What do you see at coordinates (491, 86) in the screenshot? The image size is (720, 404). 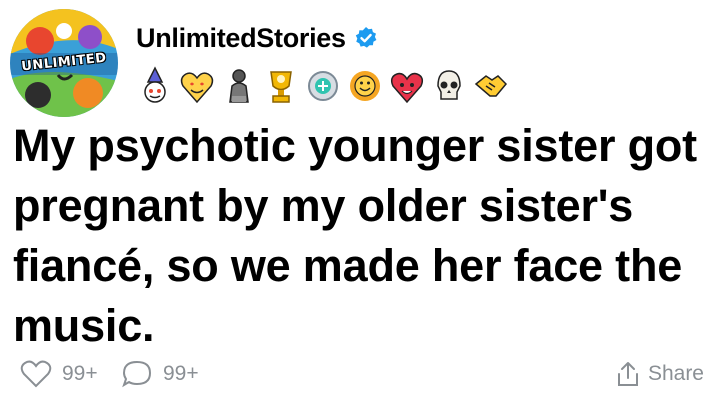 I see `handshake-icon` at bounding box center [491, 86].